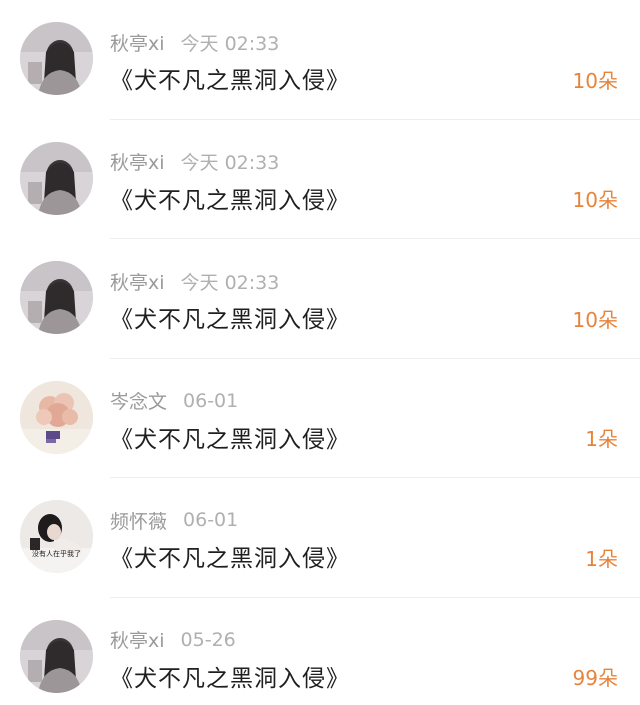  Describe the element at coordinates (173, 640) in the screenshot. I see `item-meta: 秋亭xi 05-26` at that location.